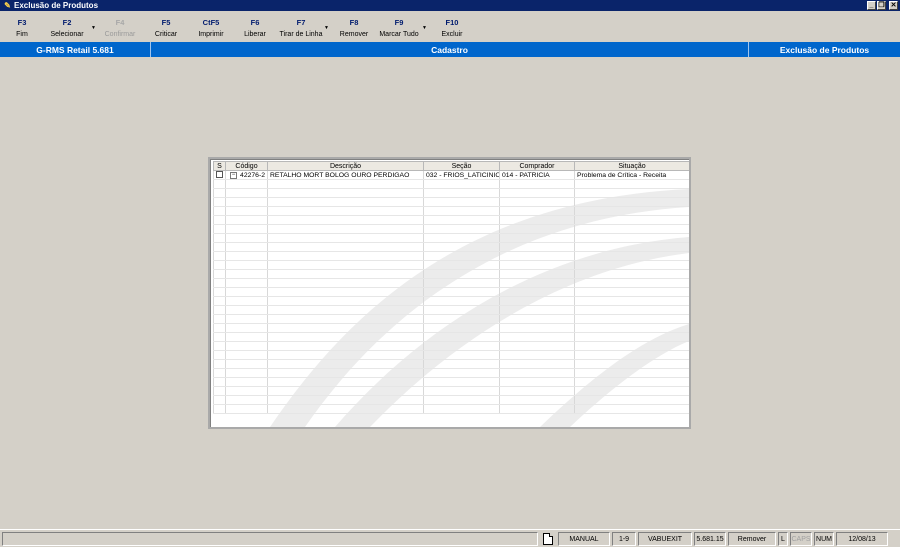 The image size is (900, 547). I want to click on marcar-tudo-dropdown-icon: ▼, so click(424, 28).